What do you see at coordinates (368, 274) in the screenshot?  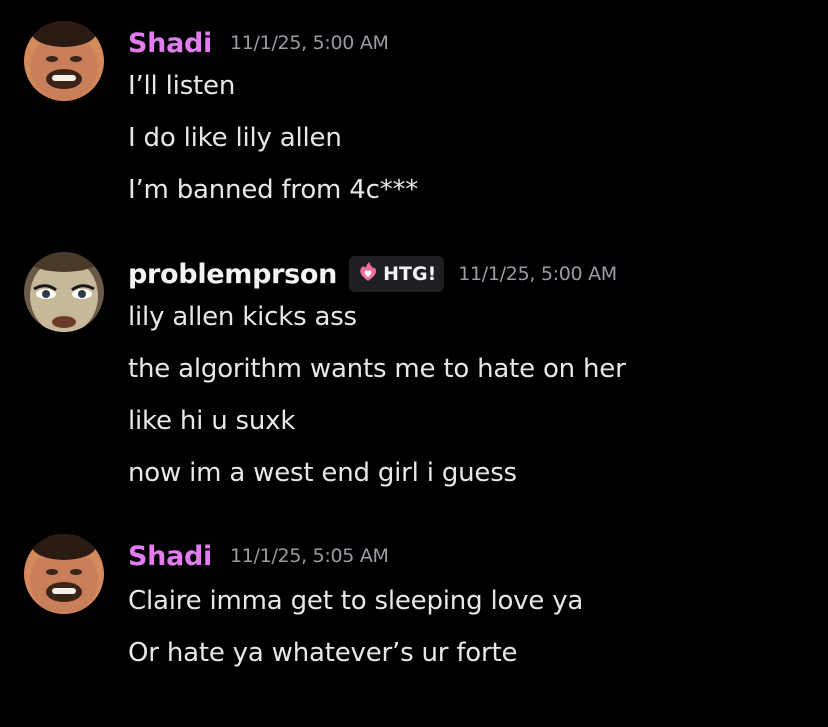 I see `flame-heart-icon` at bounding box center [368, 274].